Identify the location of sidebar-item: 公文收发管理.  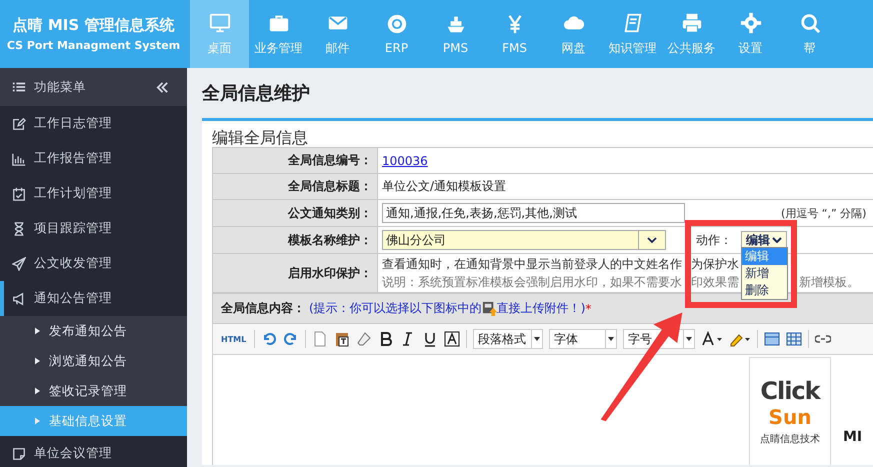
(93, 263).